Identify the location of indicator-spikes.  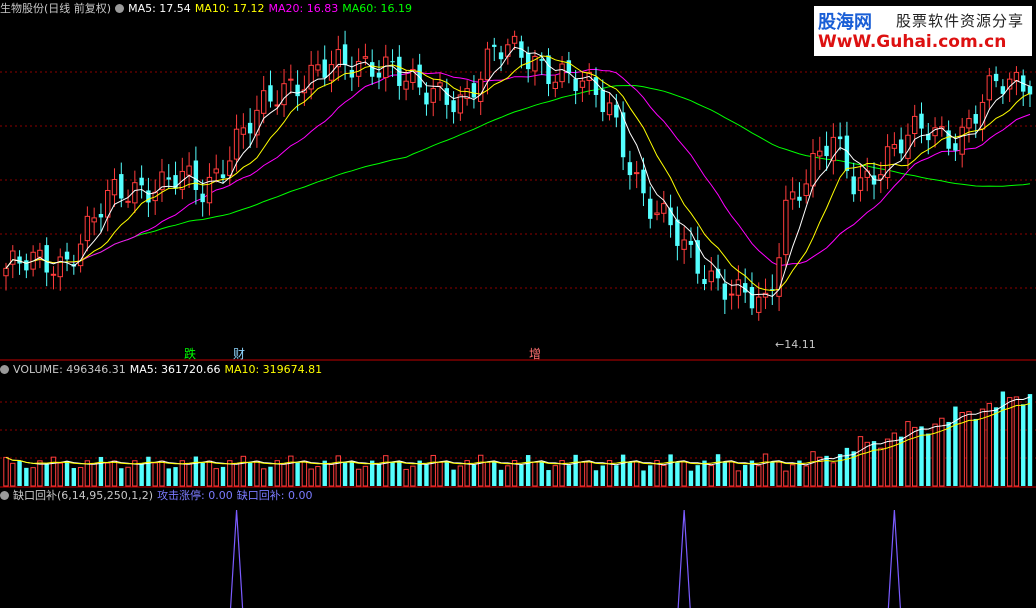
(565, 558).